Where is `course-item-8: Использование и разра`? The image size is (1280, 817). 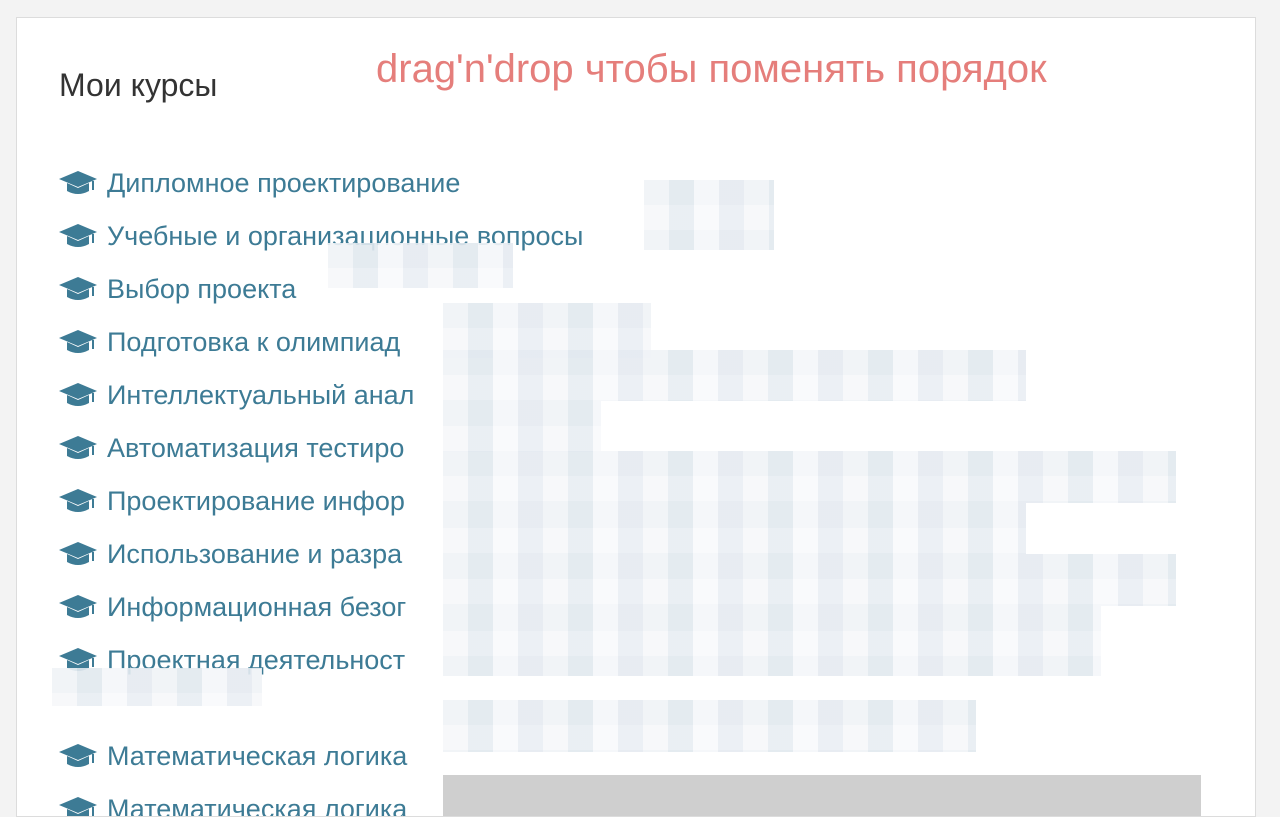 course-item-8: Использование и разра is located at coordinates (229, 554).